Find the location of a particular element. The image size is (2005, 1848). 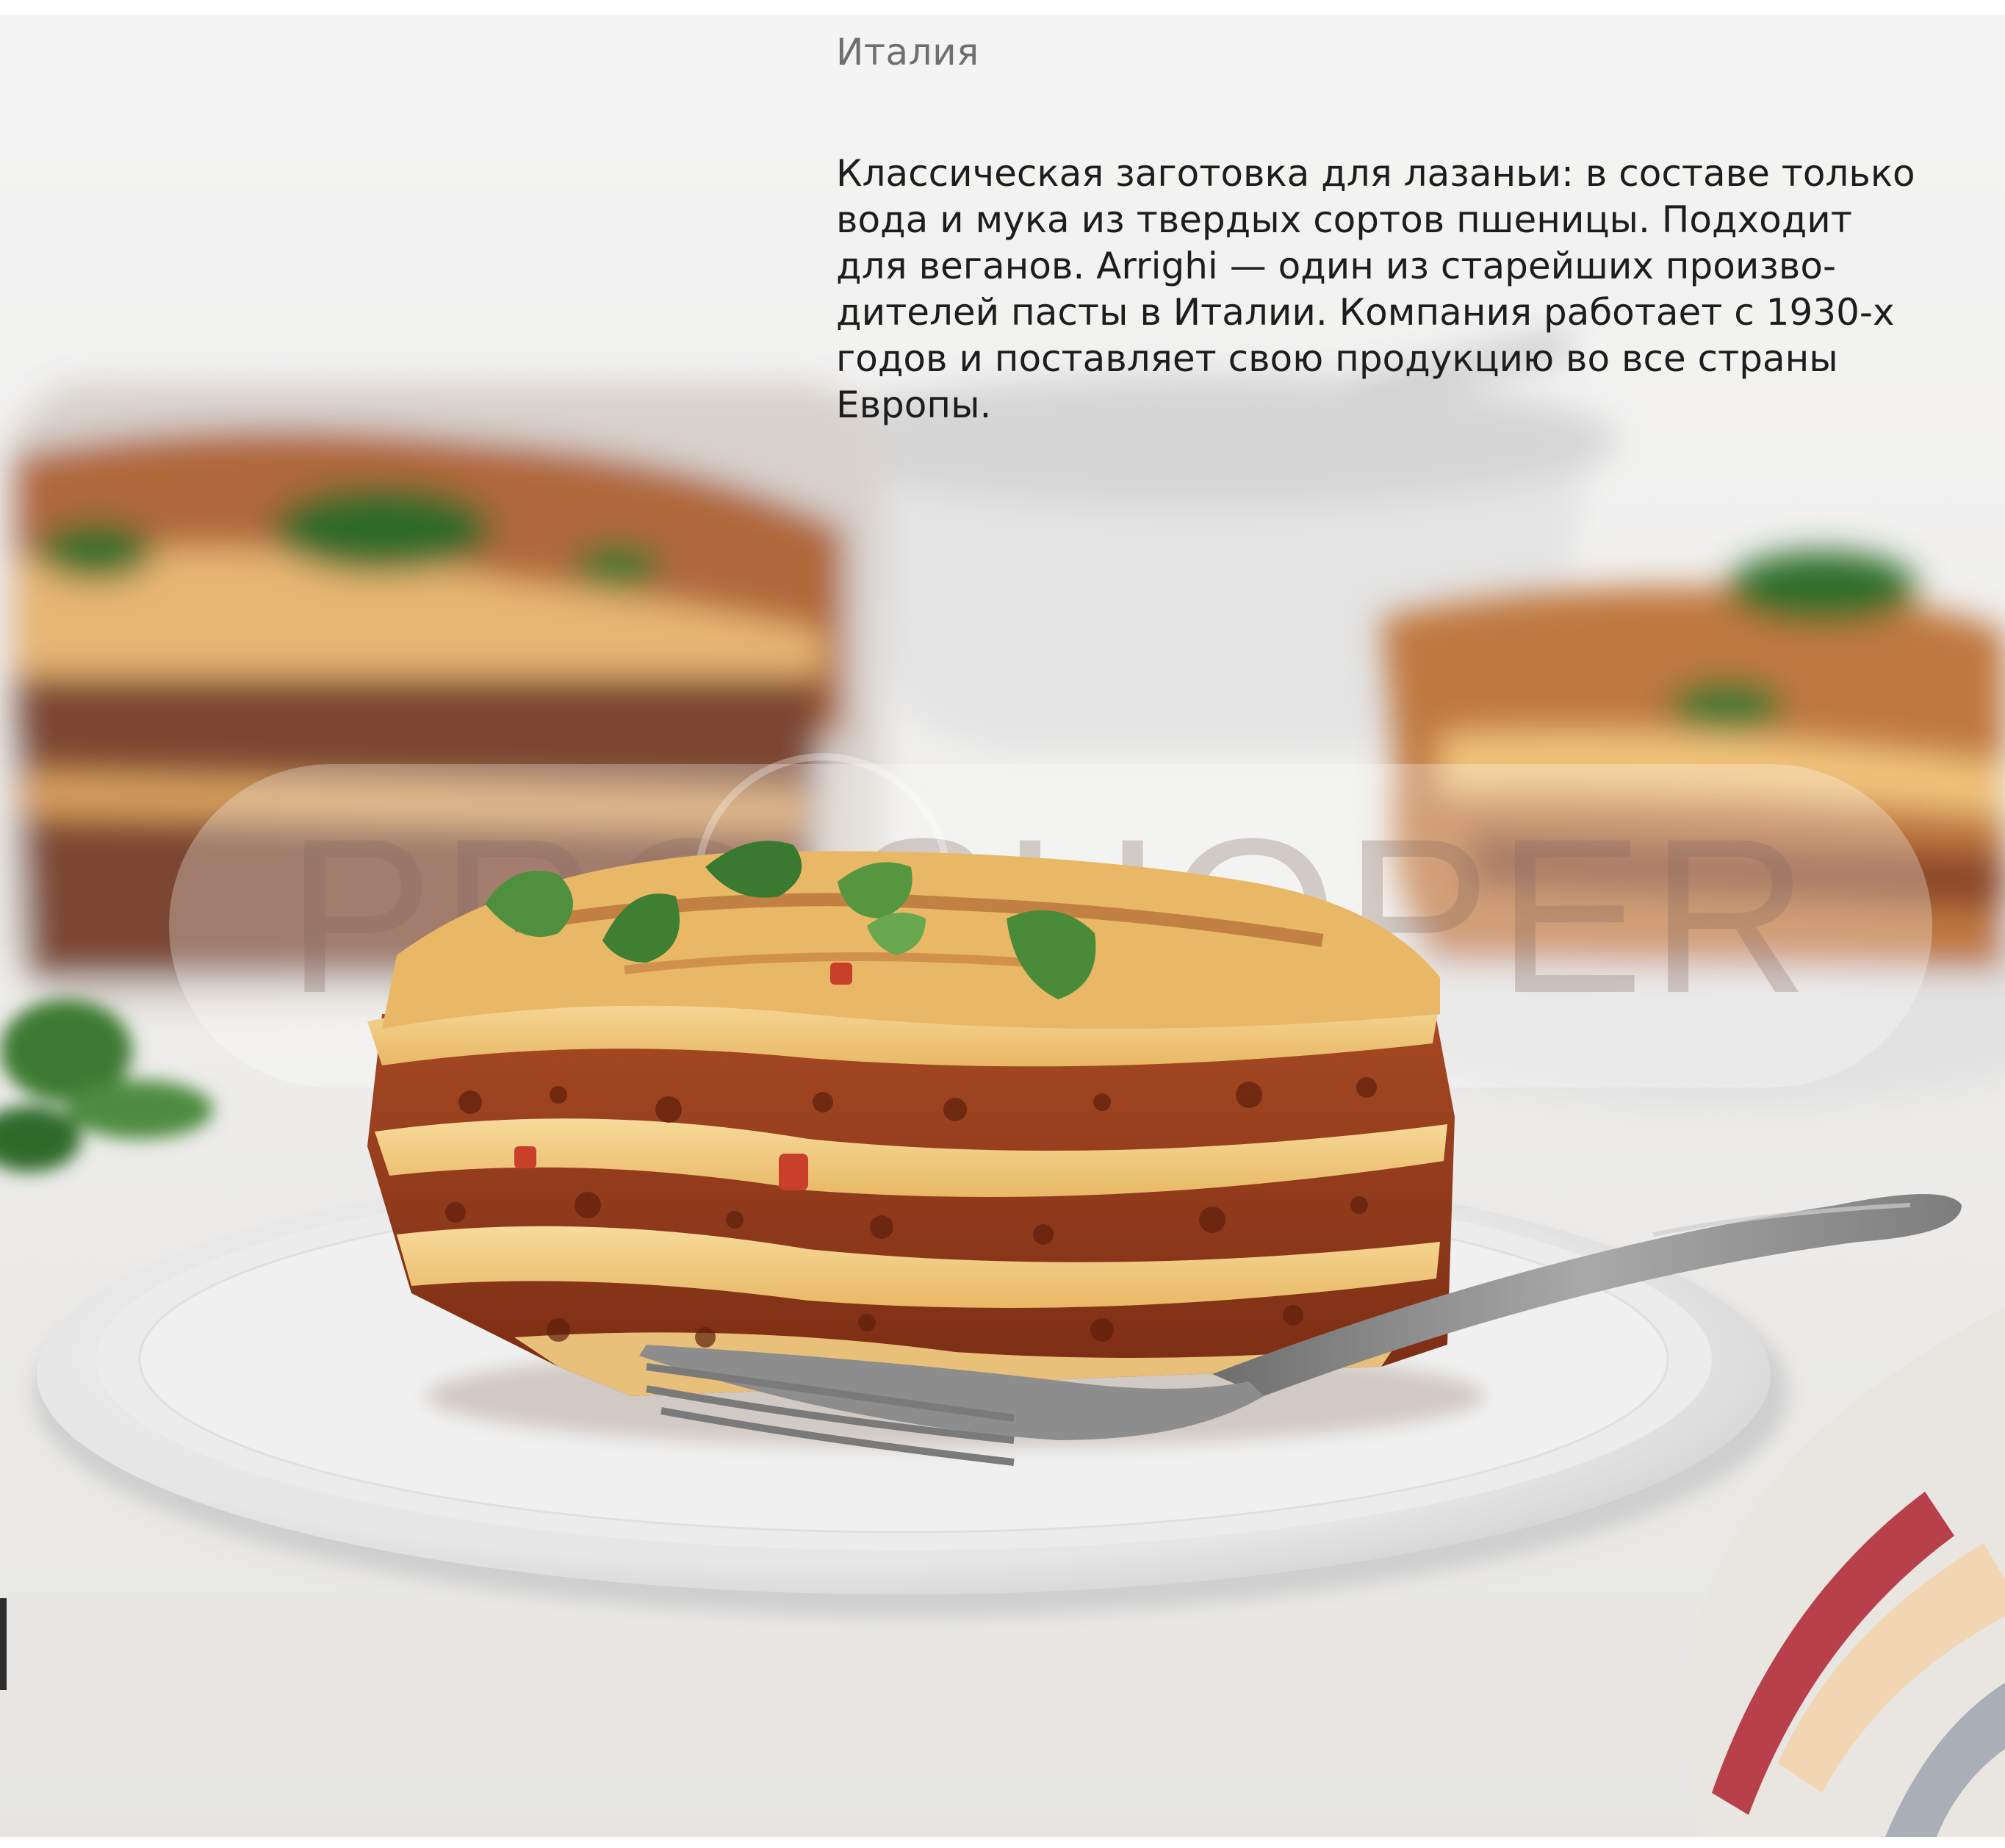

page-edge-tab is located at coordinates (3, 1644).